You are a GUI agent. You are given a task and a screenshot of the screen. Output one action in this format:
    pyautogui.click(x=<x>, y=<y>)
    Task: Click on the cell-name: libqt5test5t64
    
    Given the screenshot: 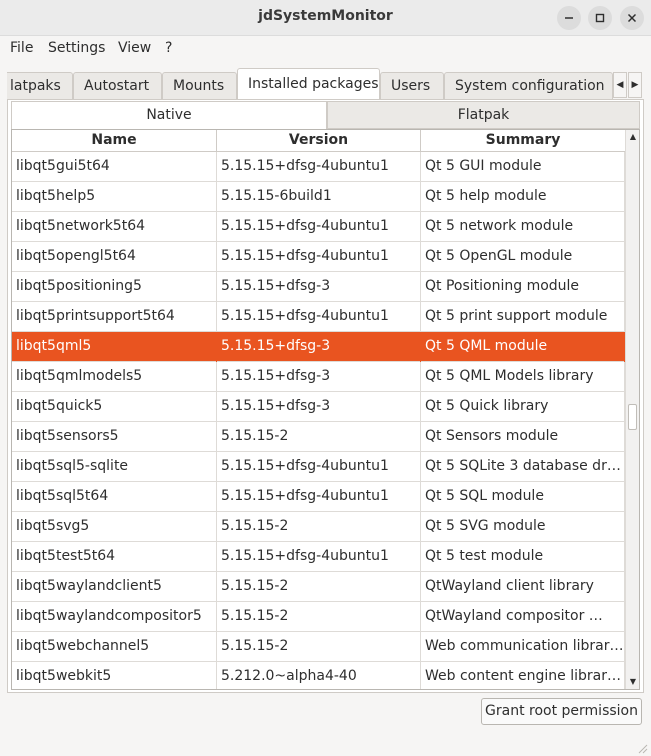 What is the action you would take?
    pyautogui.click(x=114, y=557)
    